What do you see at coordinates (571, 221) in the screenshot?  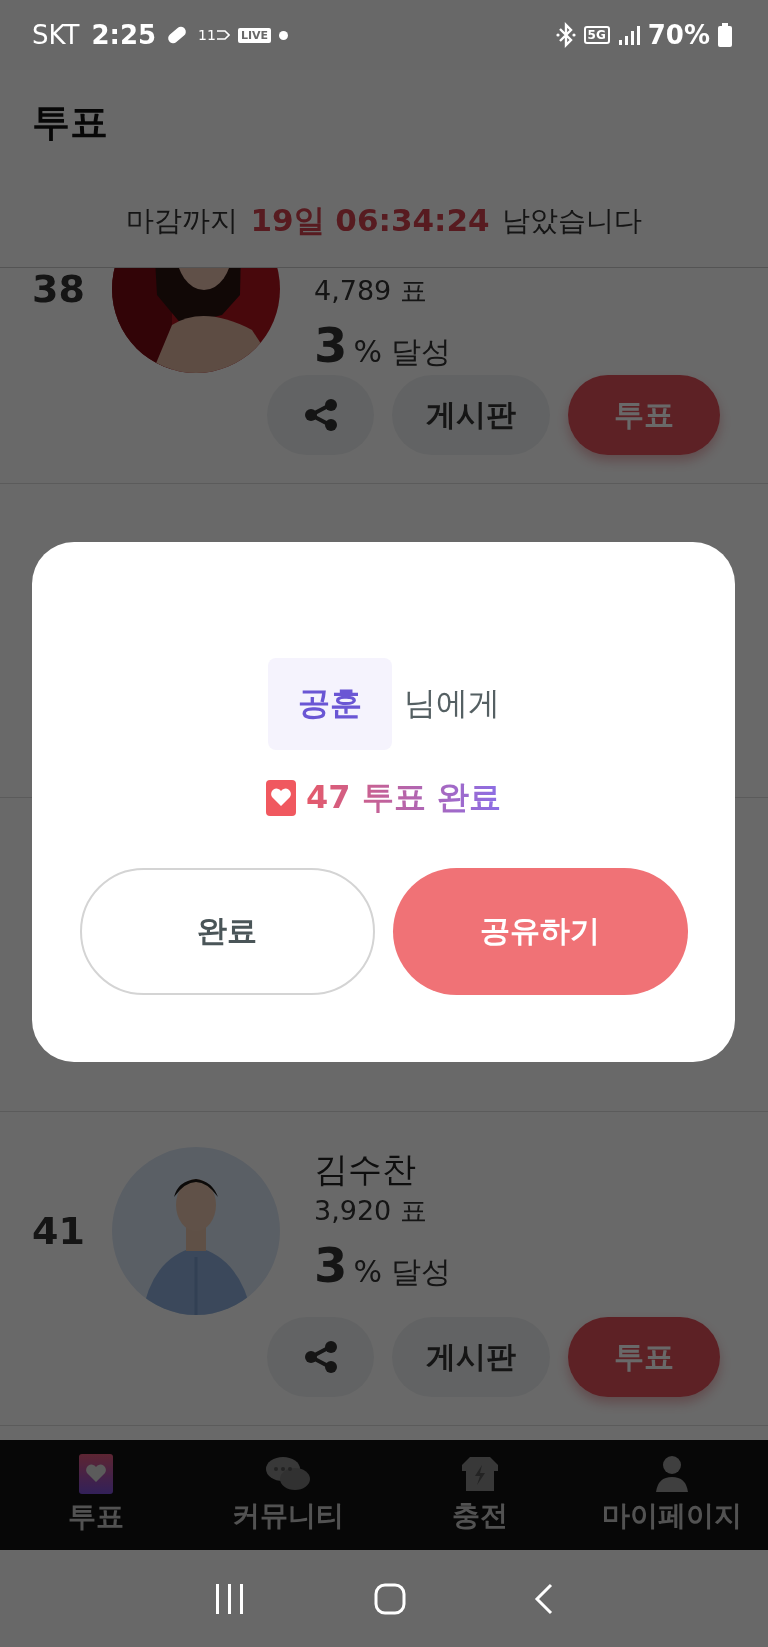 I see `countdown-suffix: 남았습니다` at bounding box center [571, 221].